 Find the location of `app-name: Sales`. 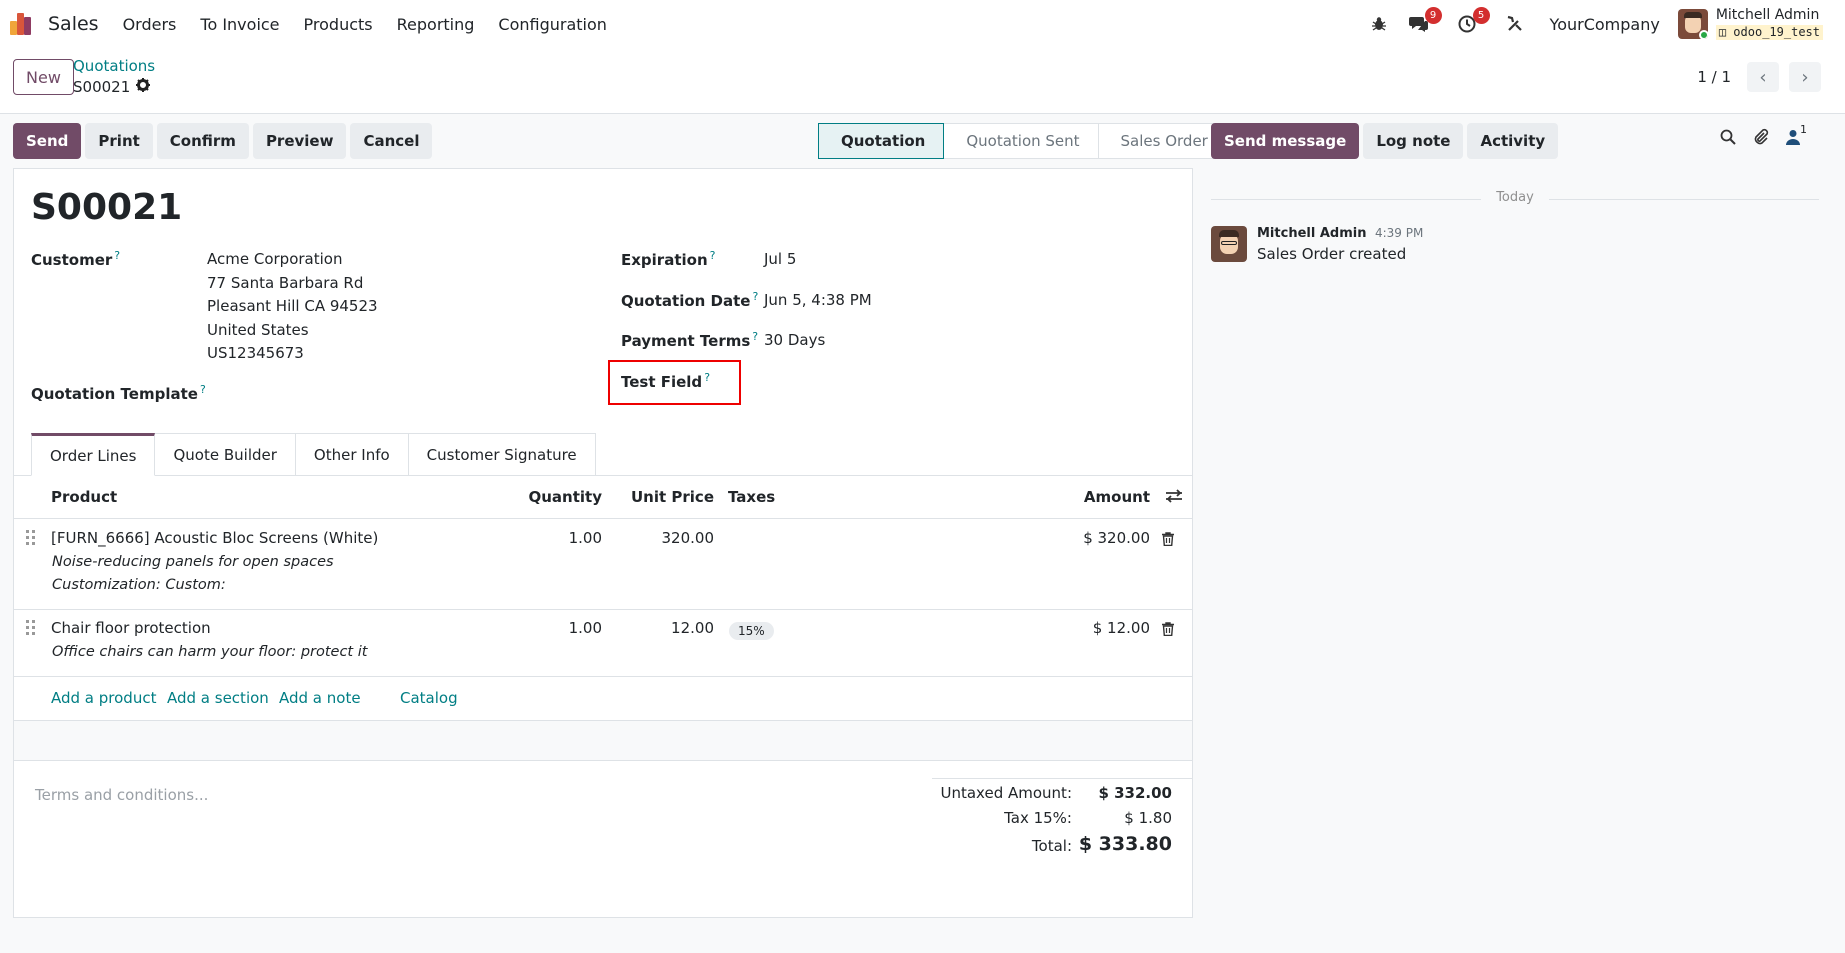

app-name: Sales is located at coordinates (73, 24).